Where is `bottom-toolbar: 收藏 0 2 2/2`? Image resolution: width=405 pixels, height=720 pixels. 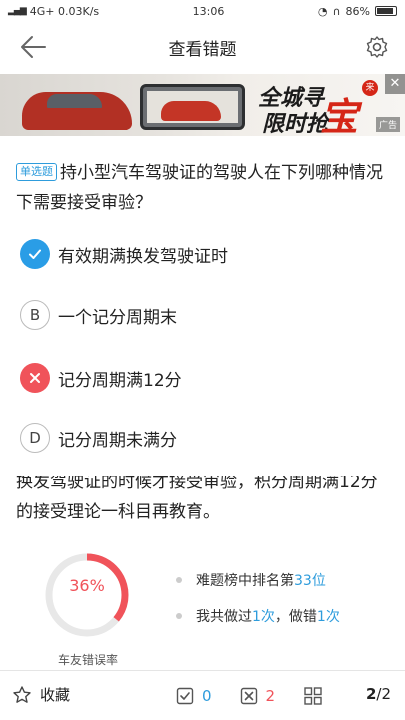 bottom-toolbar: 收藏 0 2 2/2 is located at coordinates (202, 695).